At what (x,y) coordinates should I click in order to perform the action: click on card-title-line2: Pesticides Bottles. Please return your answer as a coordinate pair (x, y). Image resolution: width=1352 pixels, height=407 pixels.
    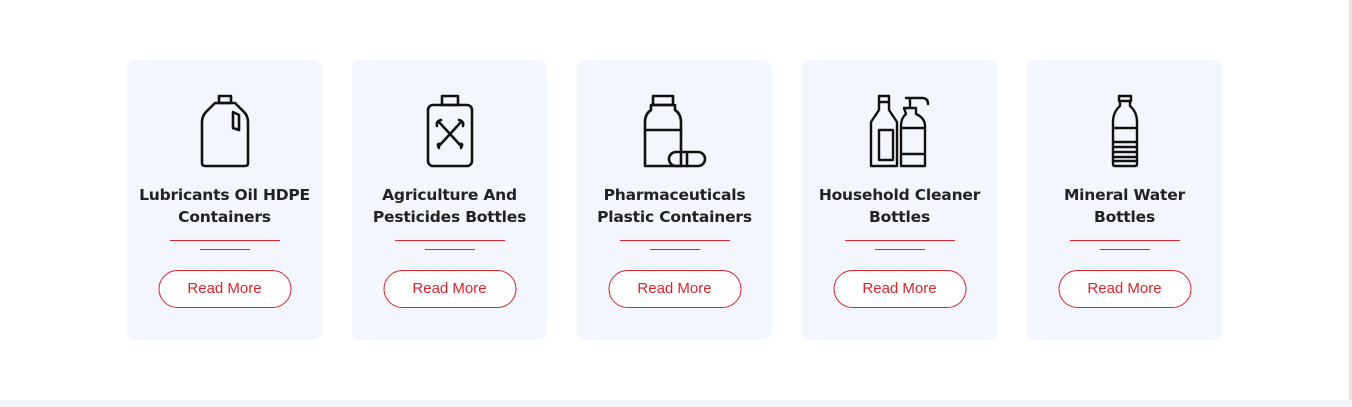
    Looking at the image, I should click on (449, 217).